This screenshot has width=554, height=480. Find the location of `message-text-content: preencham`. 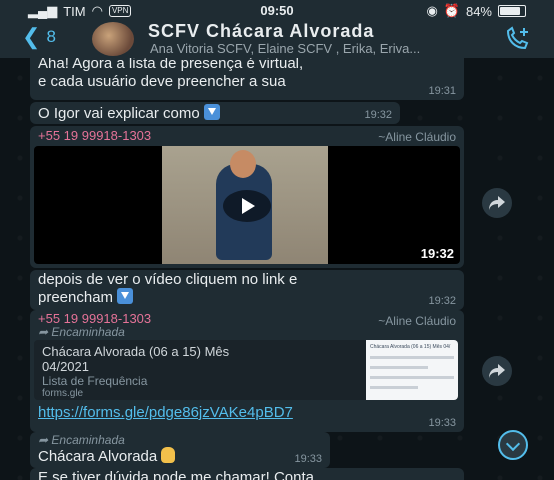

message-text-content: preencham is located at coordinates (76, 297).